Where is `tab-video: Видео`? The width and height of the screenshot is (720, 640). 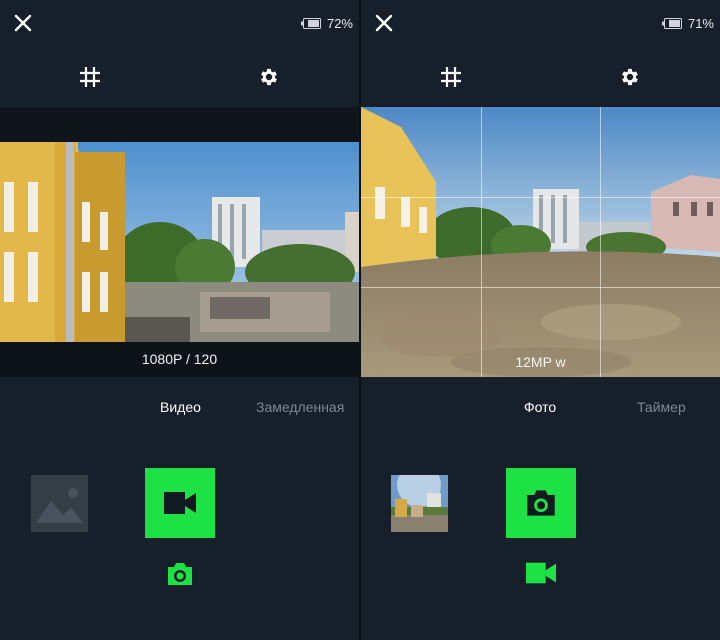
tab-video: Видео is located at coordinates (180, 407).